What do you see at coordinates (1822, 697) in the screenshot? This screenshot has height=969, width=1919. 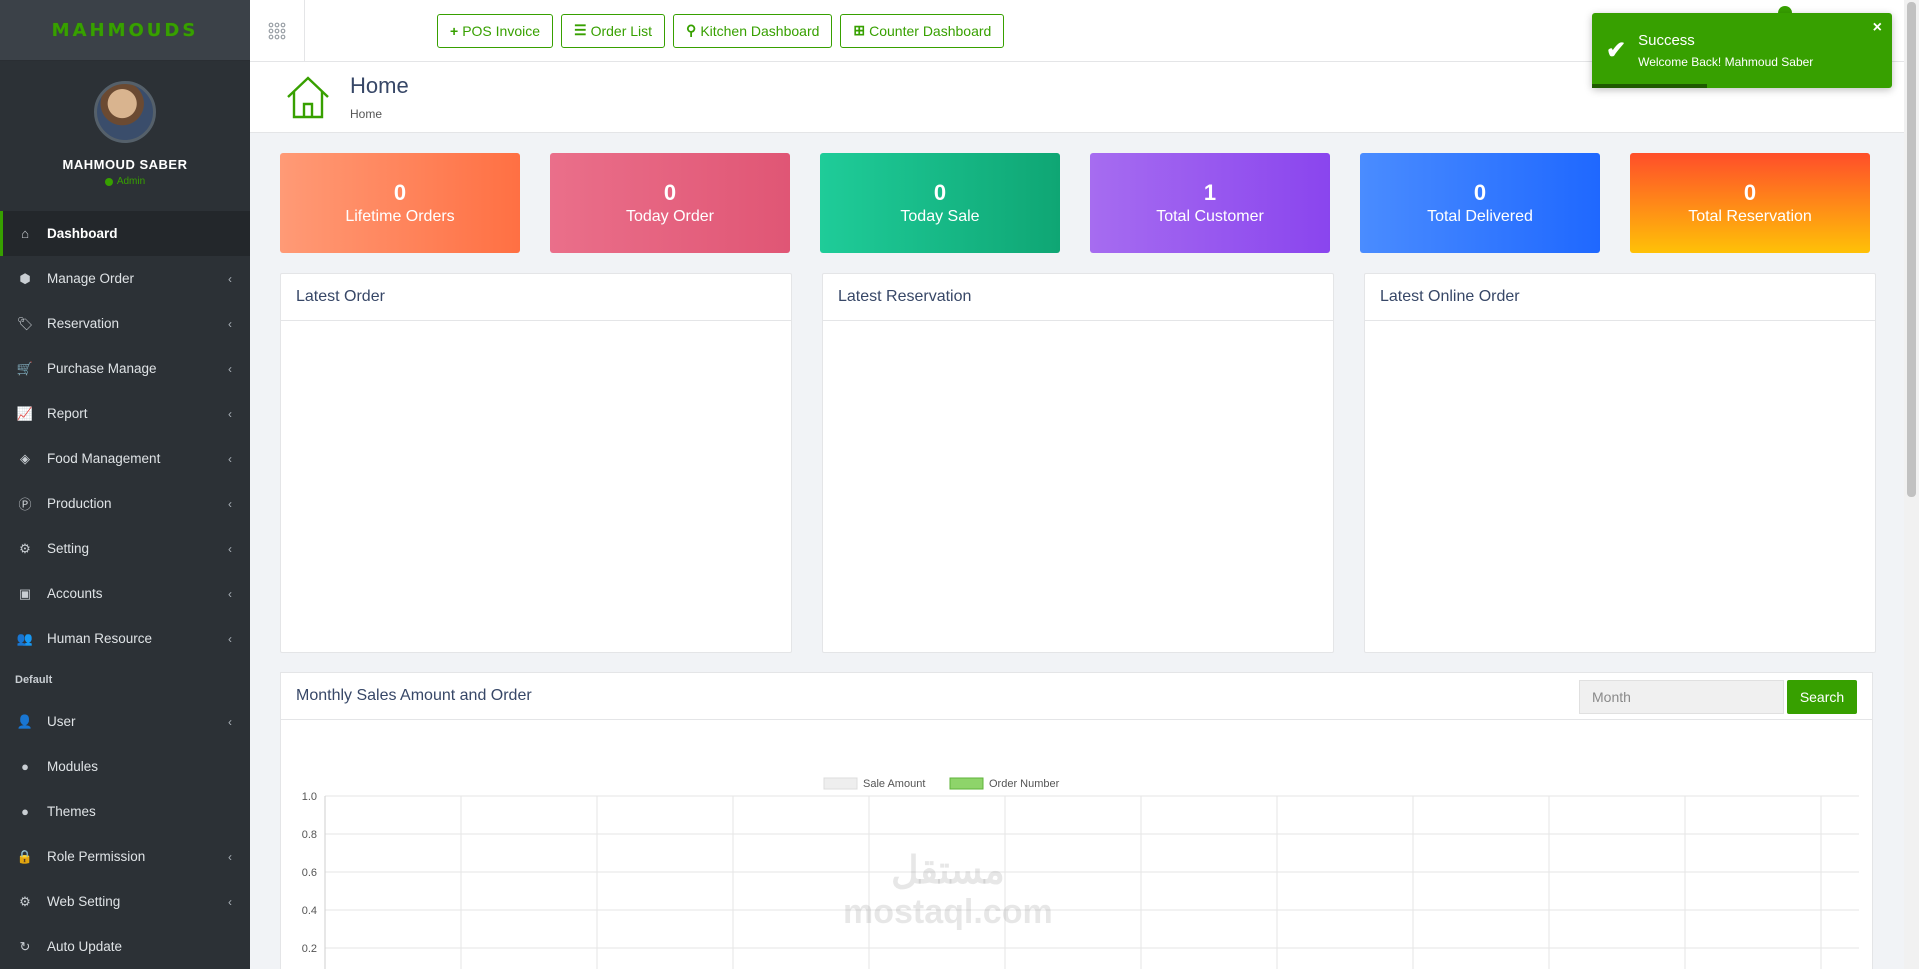 I see `search-button: Search` at bounding box center [1822, 697].